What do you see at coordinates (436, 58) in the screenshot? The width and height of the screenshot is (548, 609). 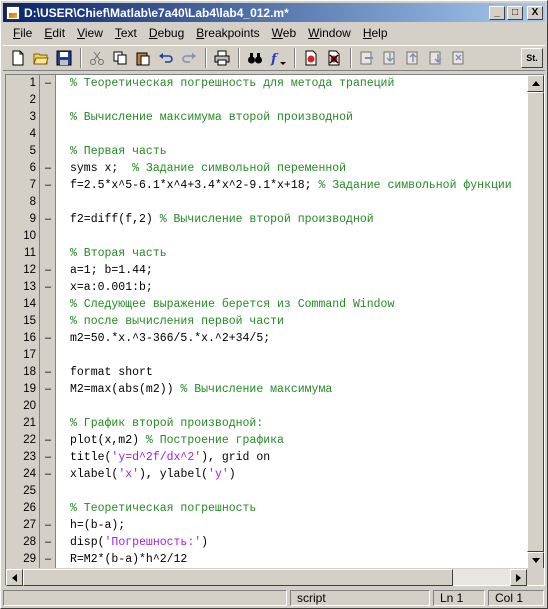 I see `continue-button` at bounding box center [436, 58].